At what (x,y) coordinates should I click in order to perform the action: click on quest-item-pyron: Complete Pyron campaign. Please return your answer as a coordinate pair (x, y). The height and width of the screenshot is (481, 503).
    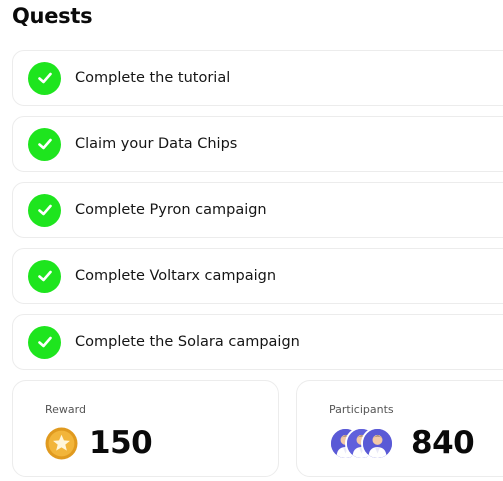
    Looking at the image, I should click on (257, 210).